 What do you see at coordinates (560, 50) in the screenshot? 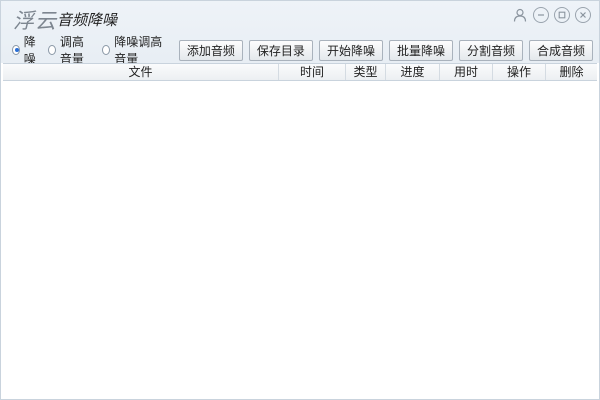
I see `merge-audio-button: 合成音频` at bounding box center [560, 50].